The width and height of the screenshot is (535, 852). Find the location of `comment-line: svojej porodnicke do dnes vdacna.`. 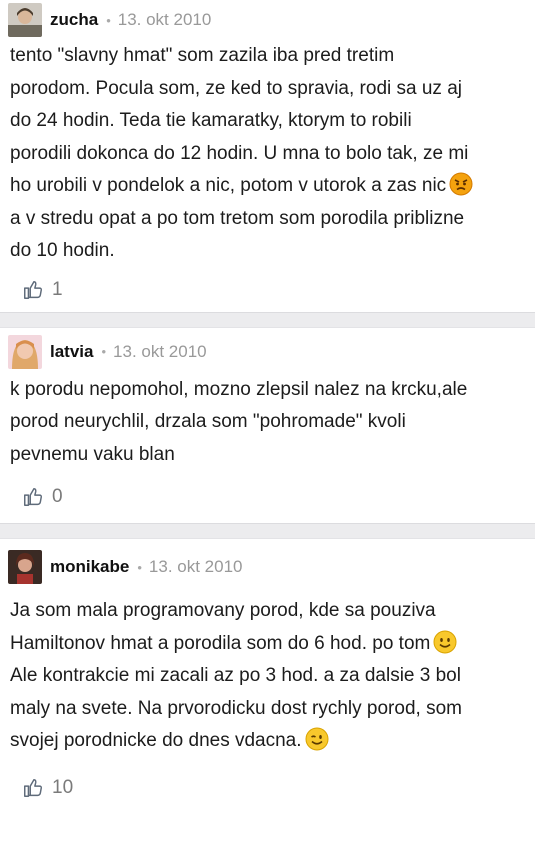

comment-line: svojej porodnicke do dnes vdacna. is located at coordinates (267, 741).